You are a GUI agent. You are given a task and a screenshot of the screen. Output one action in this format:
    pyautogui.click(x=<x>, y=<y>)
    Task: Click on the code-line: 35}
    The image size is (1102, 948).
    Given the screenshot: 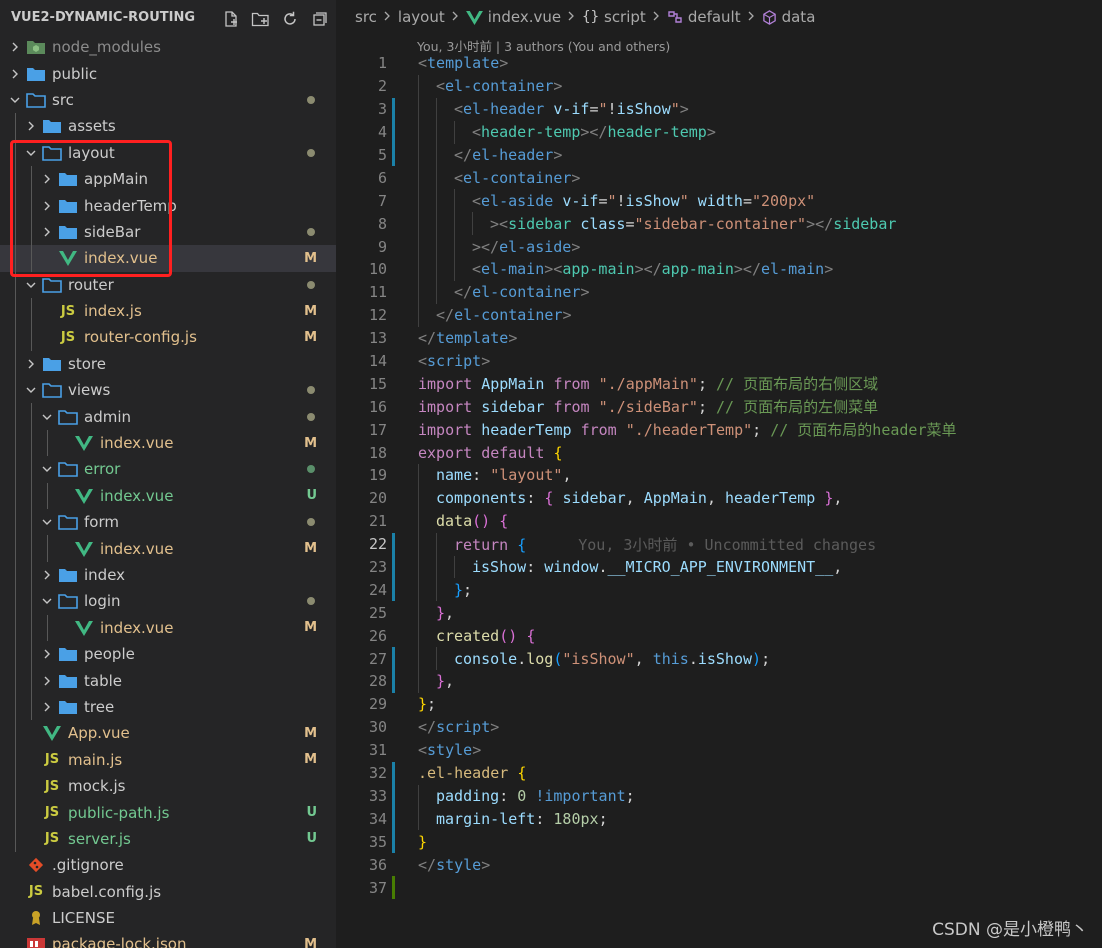 What is the action you would take?
    pyautogui.click(x=719, y=842)
    